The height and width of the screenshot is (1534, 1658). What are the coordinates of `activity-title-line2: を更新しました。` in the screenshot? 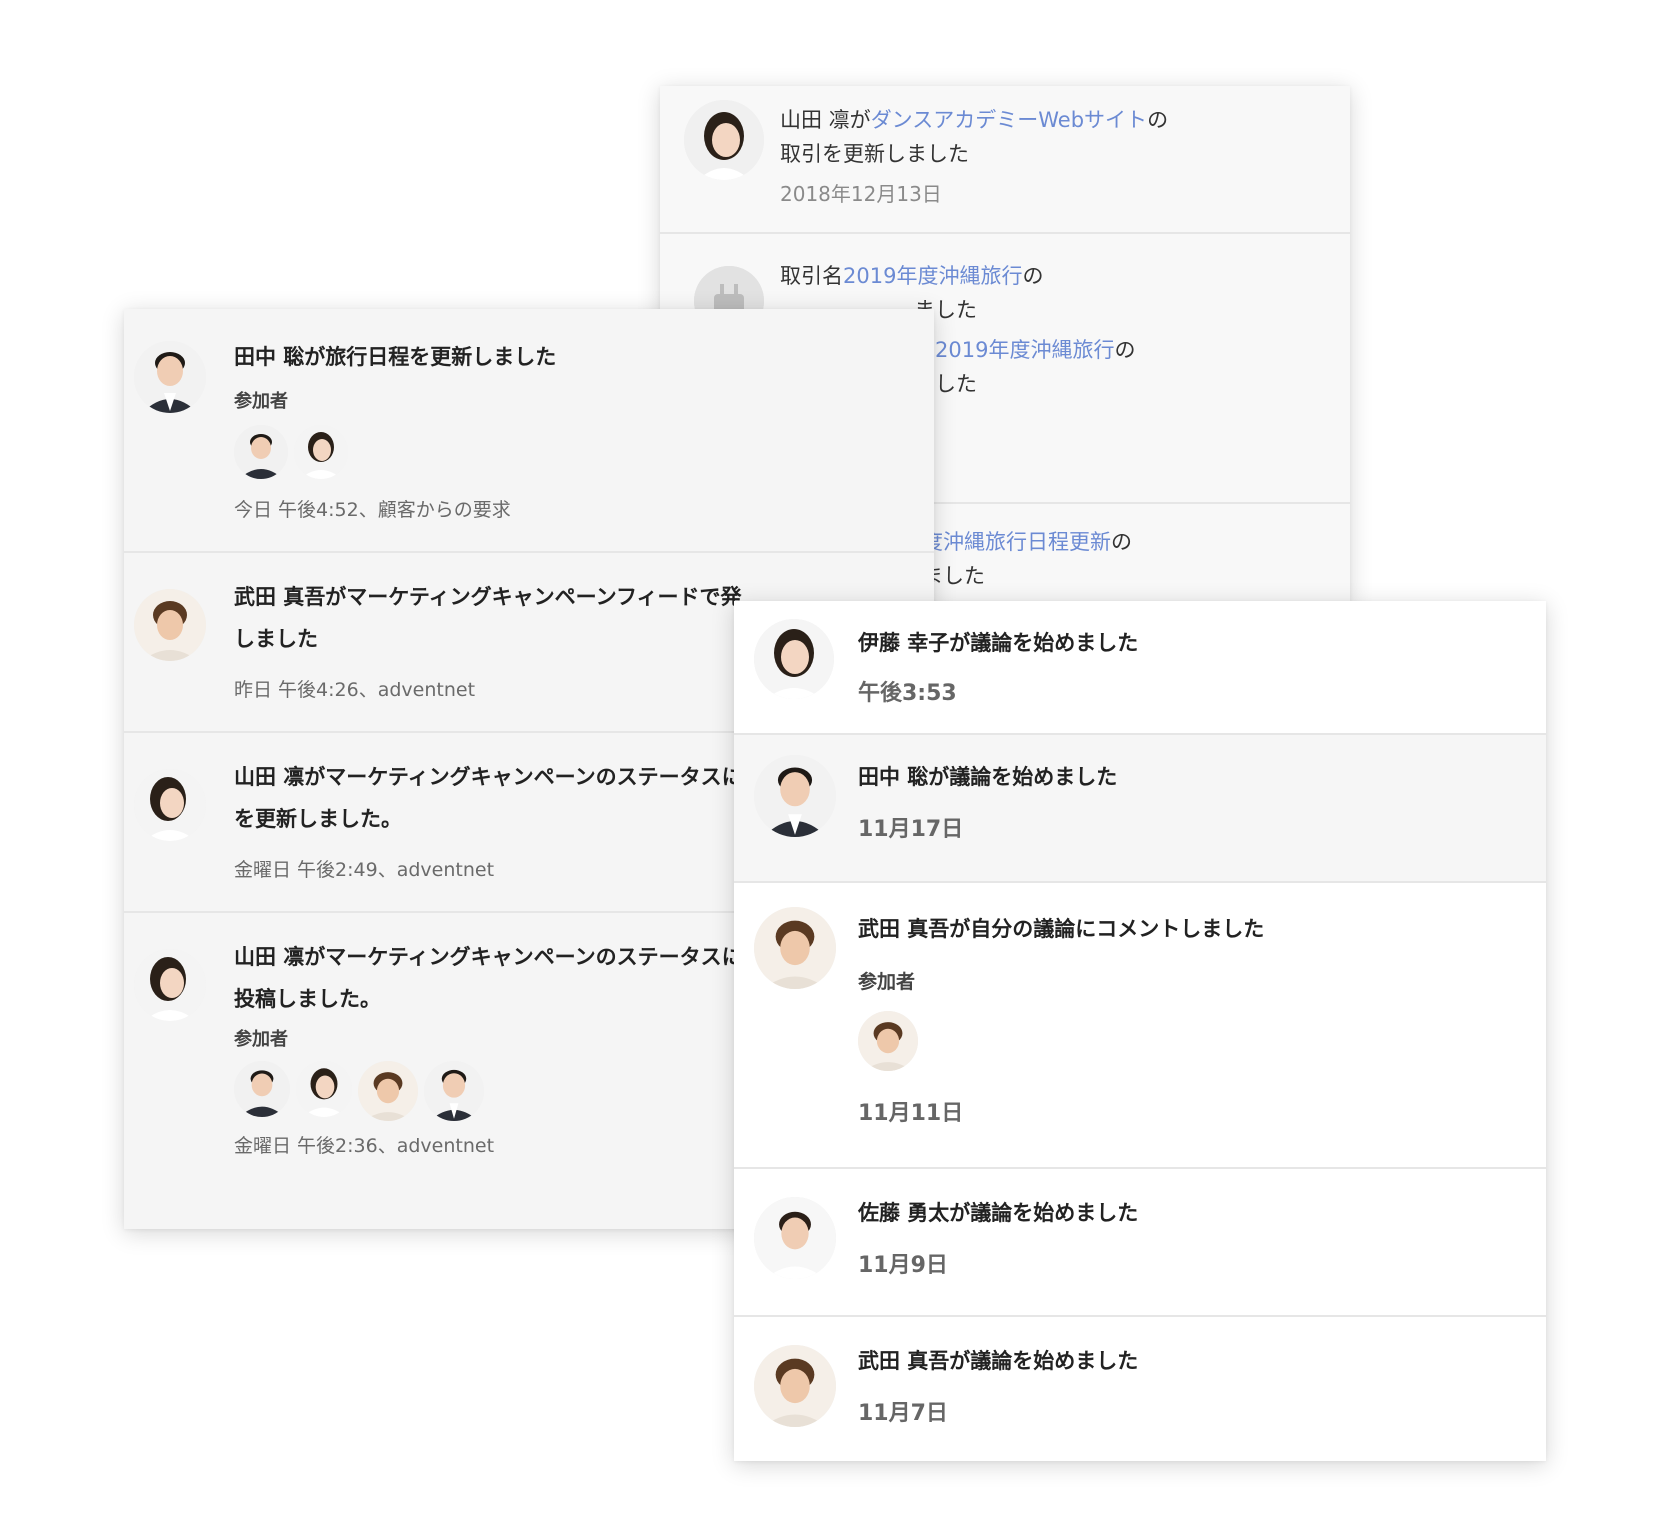 It's located at (318, 819).